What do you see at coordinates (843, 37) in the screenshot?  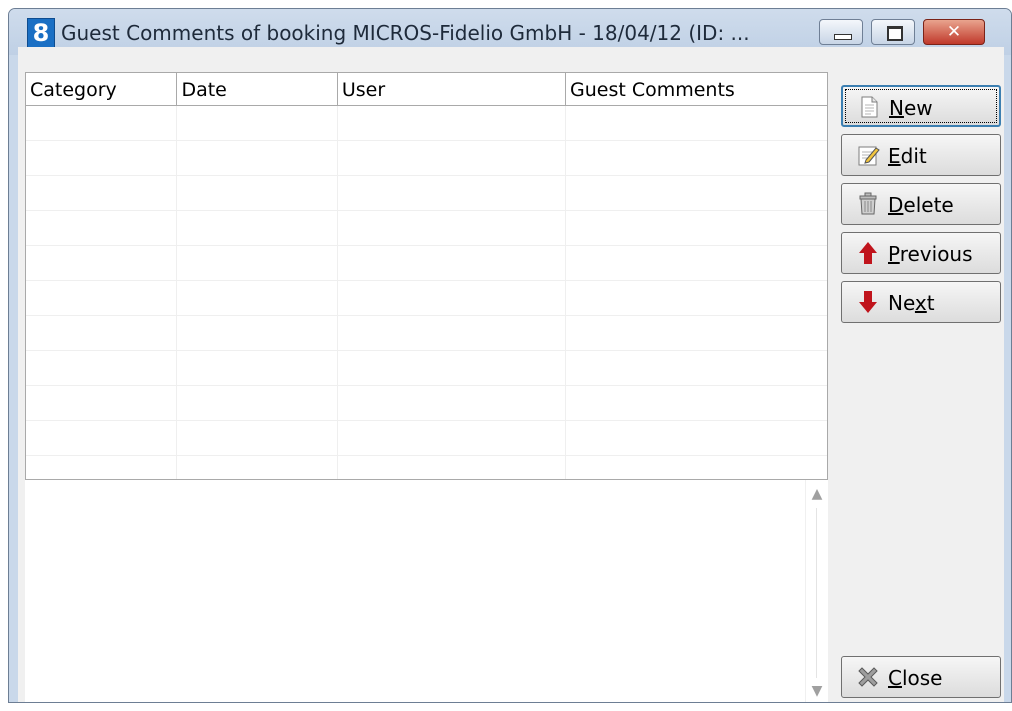 I see `minimize-icon` at bounding box center [843, 37].